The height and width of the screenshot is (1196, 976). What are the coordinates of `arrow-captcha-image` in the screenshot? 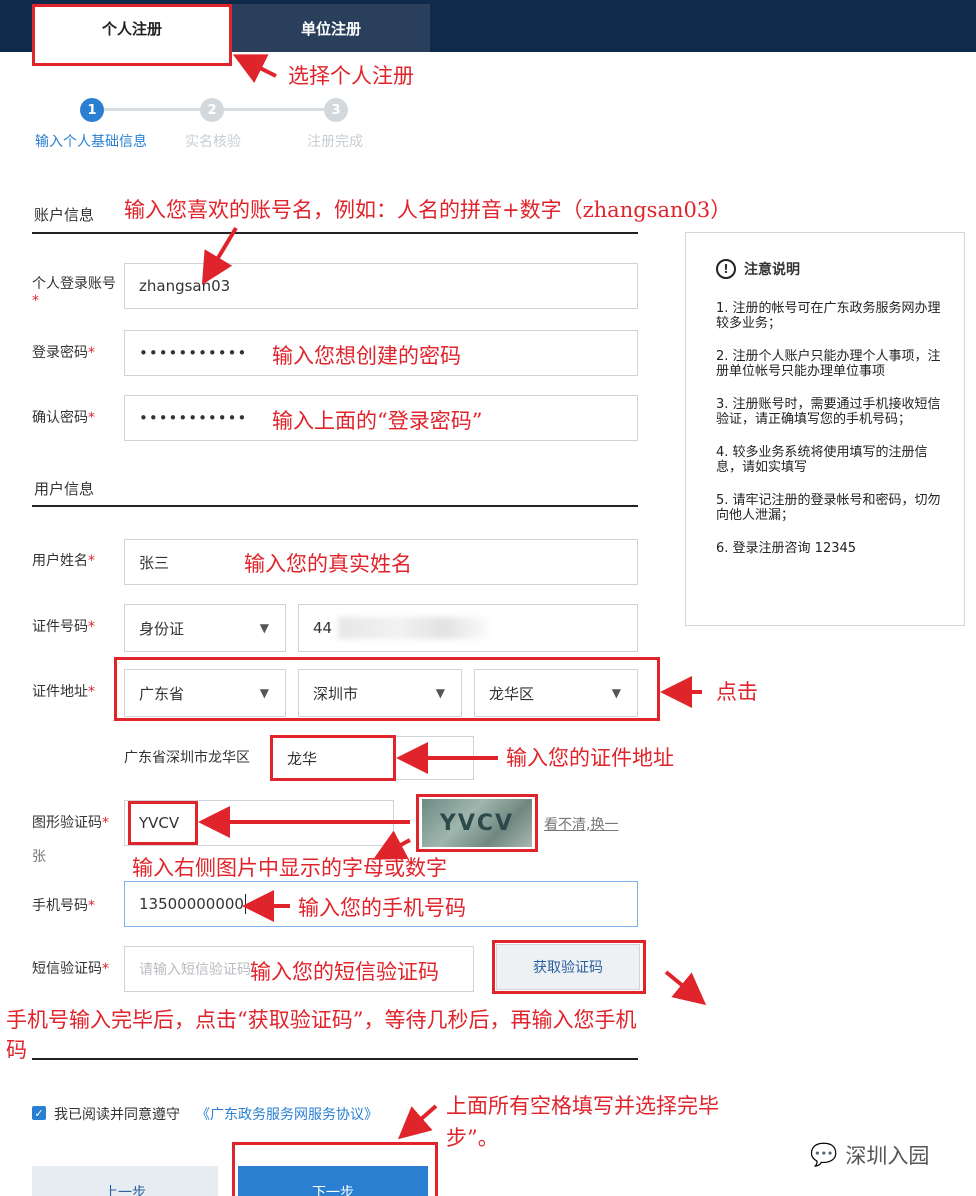 It's located at (391, 845).